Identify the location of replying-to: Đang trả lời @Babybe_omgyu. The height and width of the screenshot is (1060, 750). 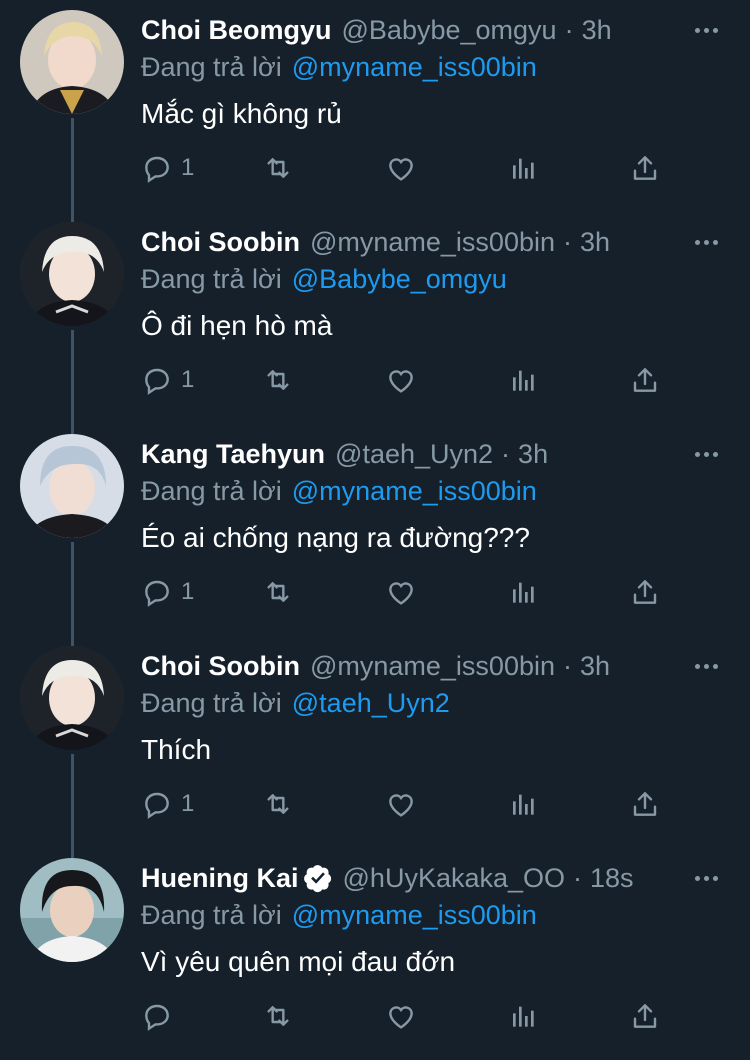
(324, 279).